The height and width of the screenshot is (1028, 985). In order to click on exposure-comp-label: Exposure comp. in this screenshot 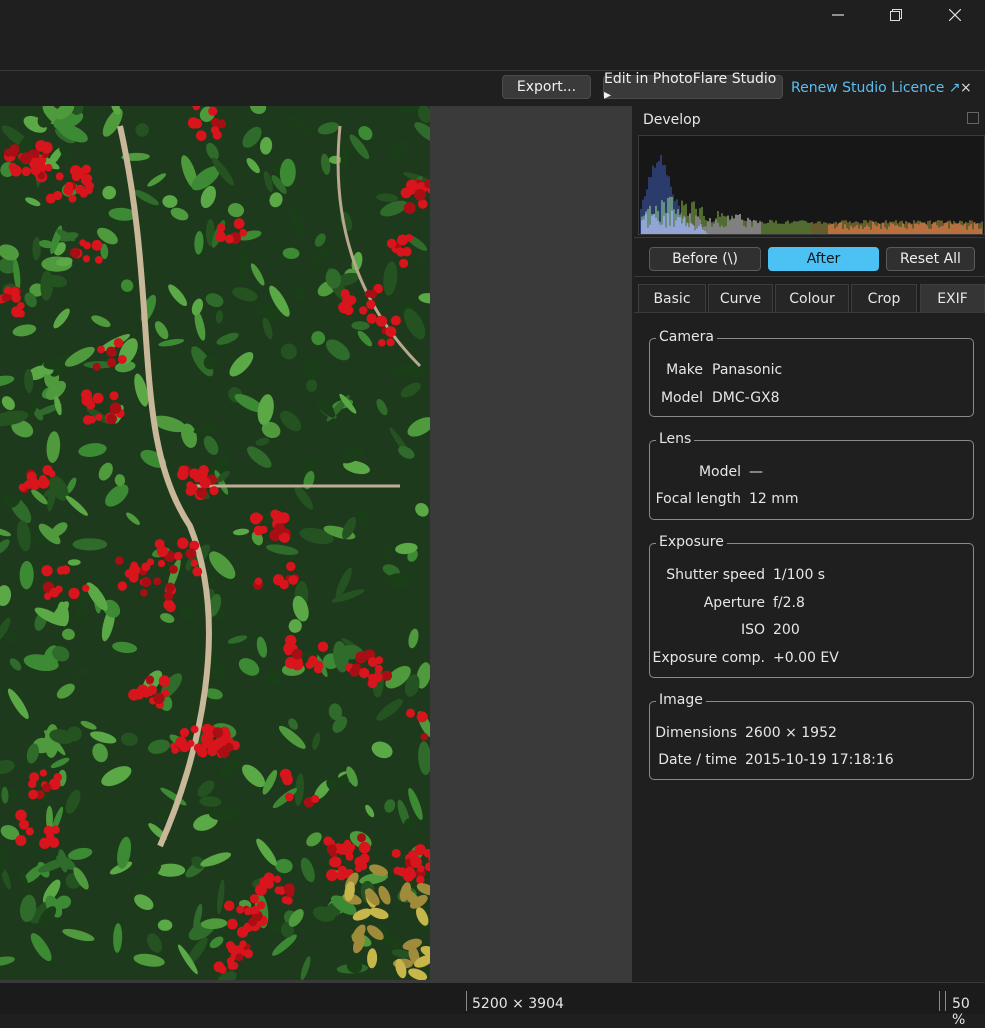, I will do `click(709, 658)`.